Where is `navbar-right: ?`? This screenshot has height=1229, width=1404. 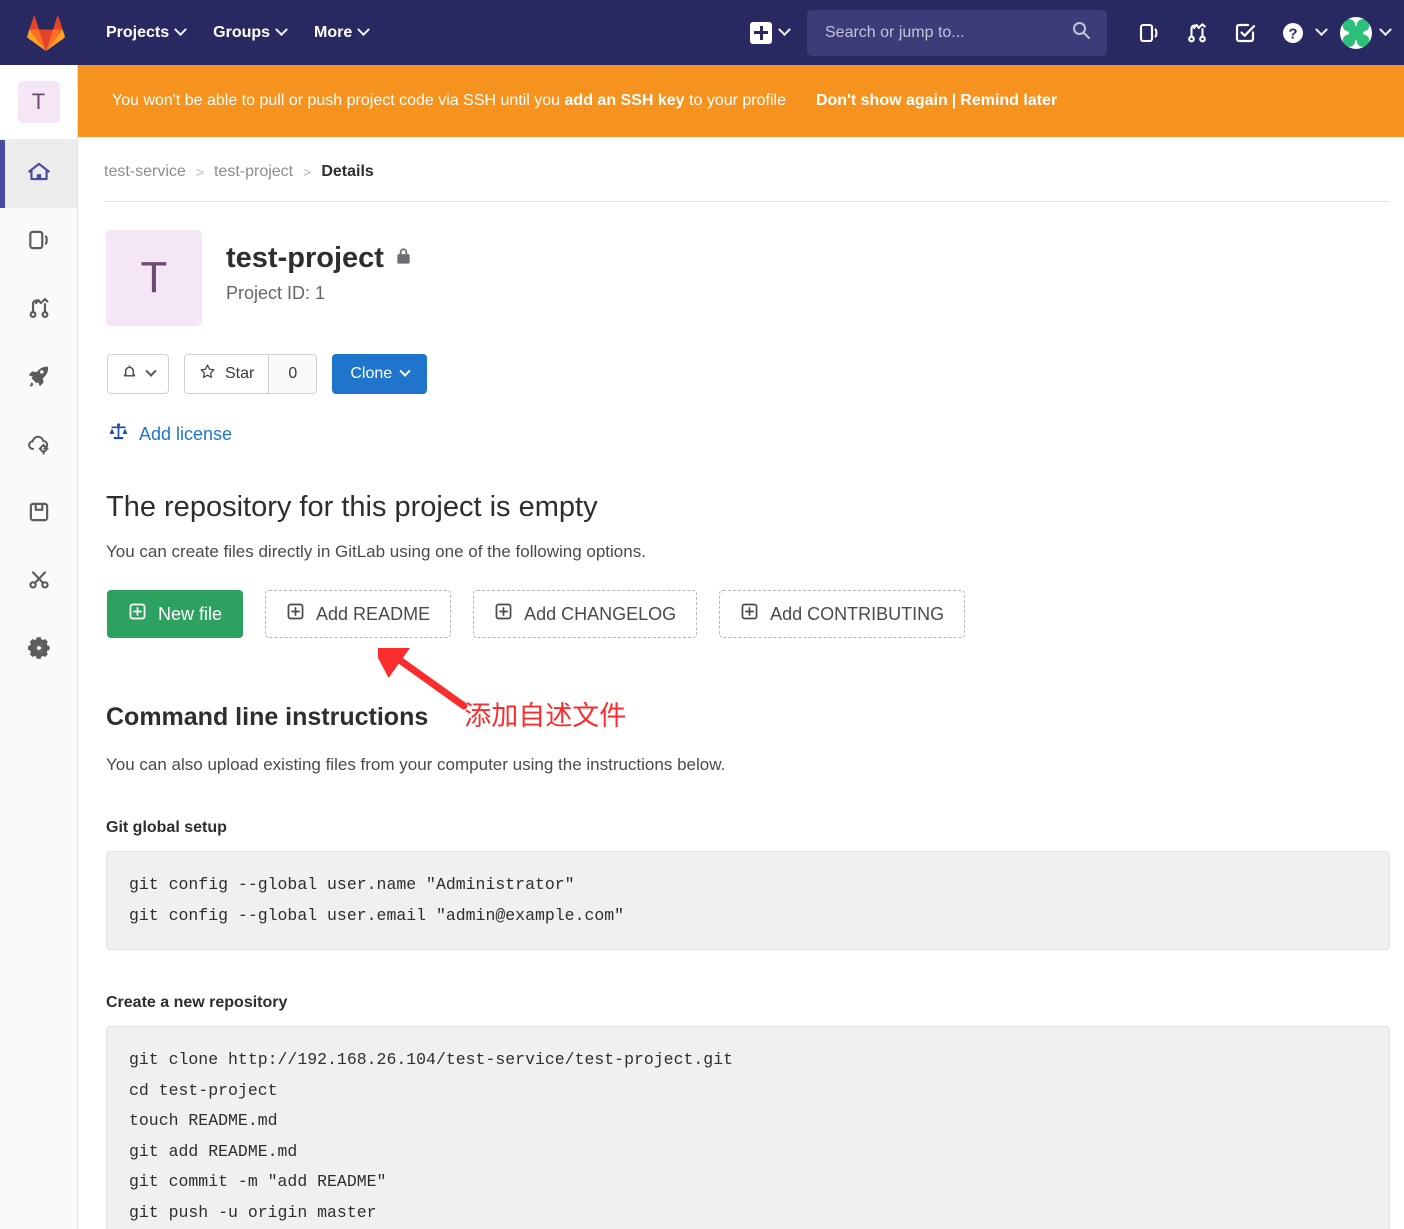
navbar-right: ? is located at coordinates (1073, 32).